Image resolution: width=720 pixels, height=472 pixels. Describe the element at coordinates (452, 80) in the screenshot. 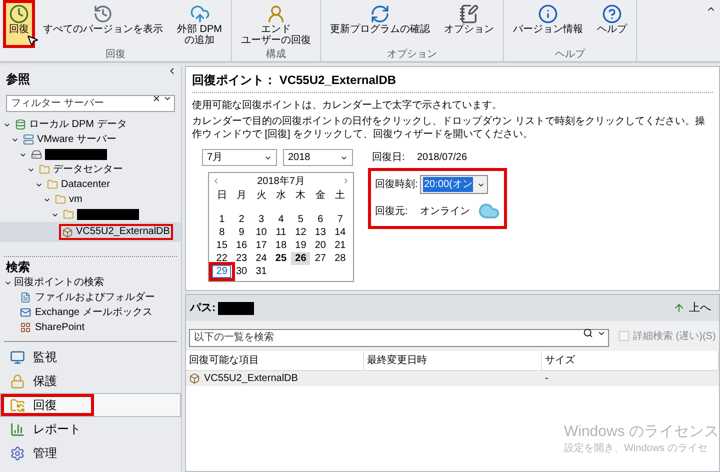

I see `panel-title: 回復ポイント： VC55U2_ExternalDB` at that location.